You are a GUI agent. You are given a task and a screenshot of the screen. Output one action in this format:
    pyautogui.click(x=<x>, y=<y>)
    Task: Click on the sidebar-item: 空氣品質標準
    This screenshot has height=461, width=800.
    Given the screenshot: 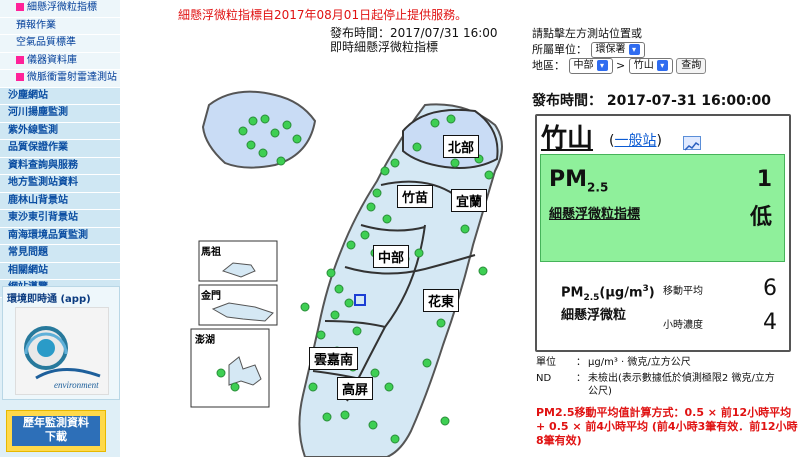 What is the action you would take?
    pyautogui.click(x=60, y=44)
    